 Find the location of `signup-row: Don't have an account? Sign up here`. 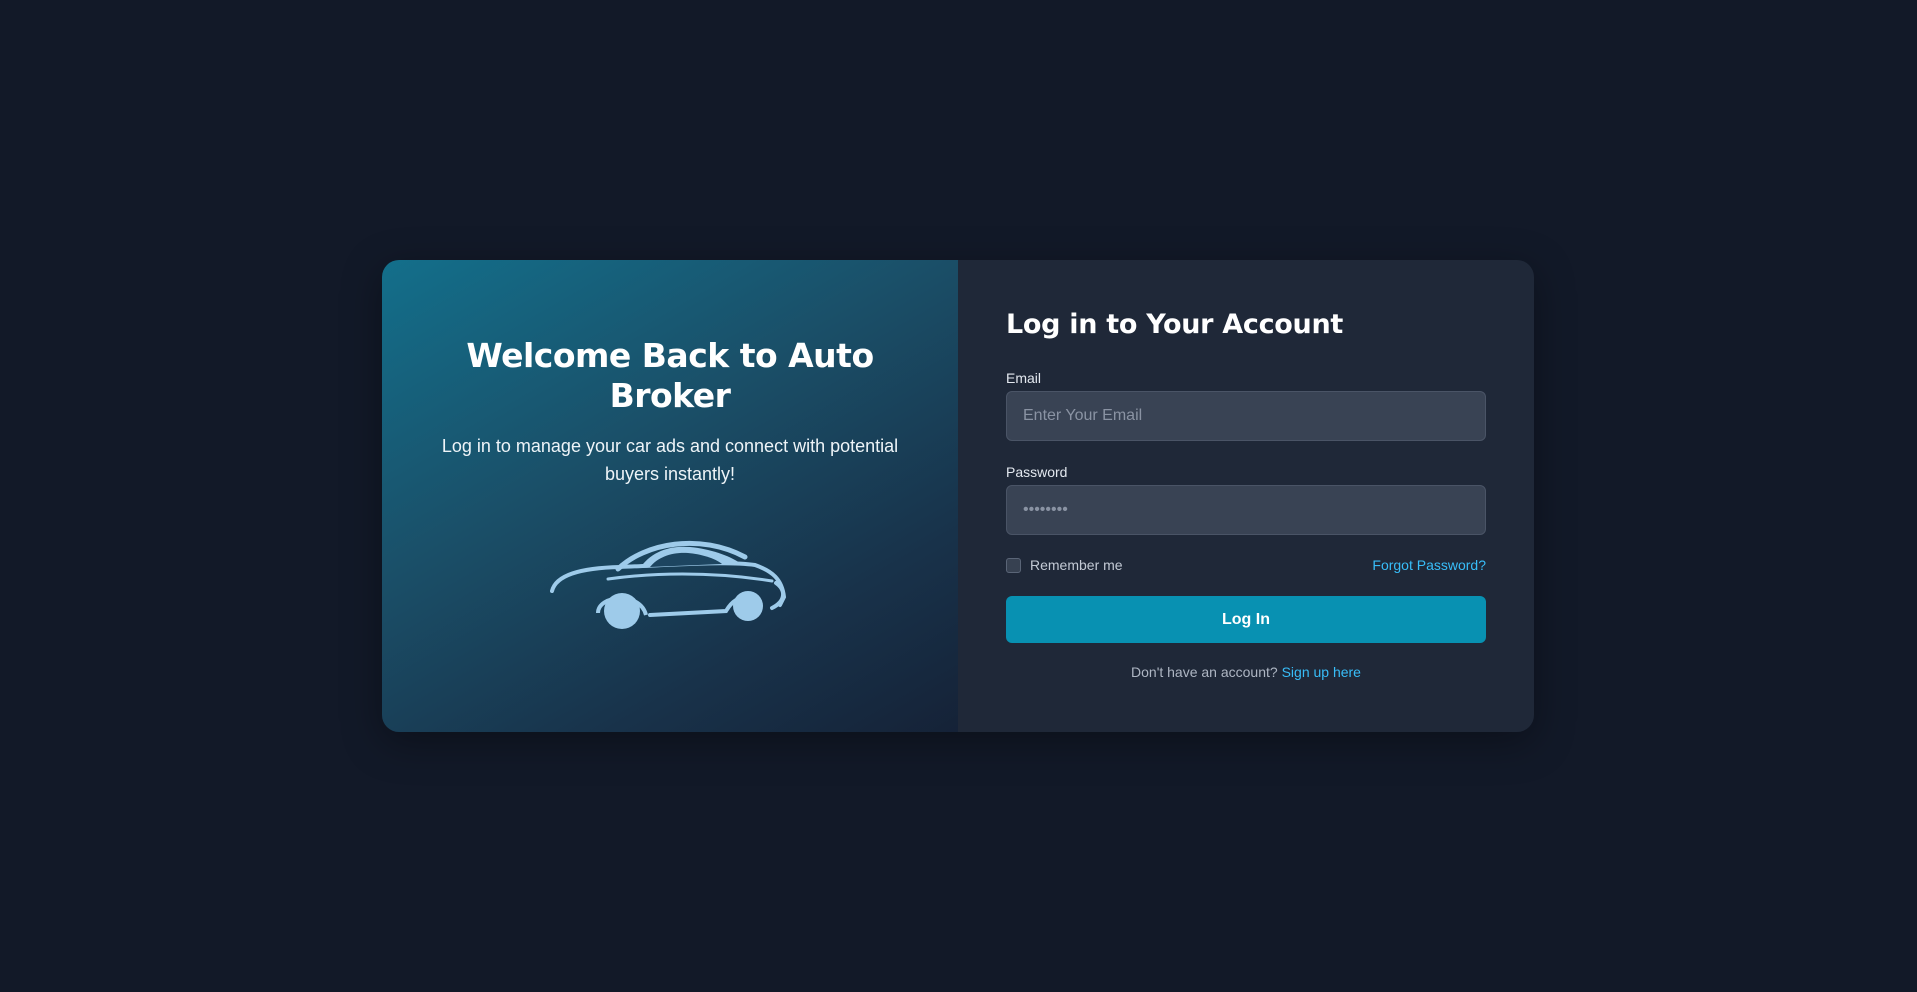

signup-row: Don't have an account? Sign up here is located at coordinates (1246, 672).